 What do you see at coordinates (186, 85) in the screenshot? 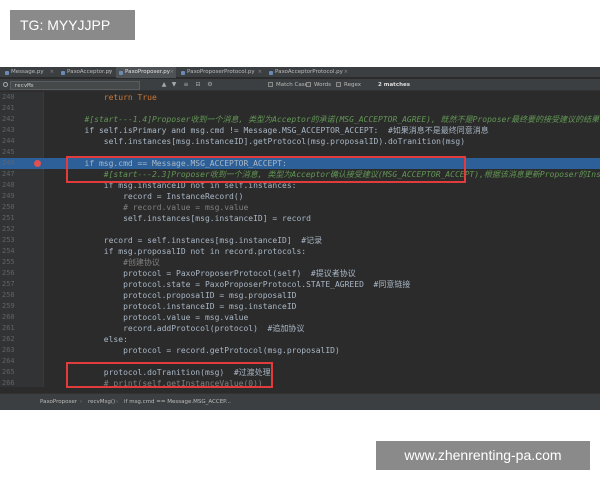
I see `find-all-icon: ≡` at bounding box center [186, 85].